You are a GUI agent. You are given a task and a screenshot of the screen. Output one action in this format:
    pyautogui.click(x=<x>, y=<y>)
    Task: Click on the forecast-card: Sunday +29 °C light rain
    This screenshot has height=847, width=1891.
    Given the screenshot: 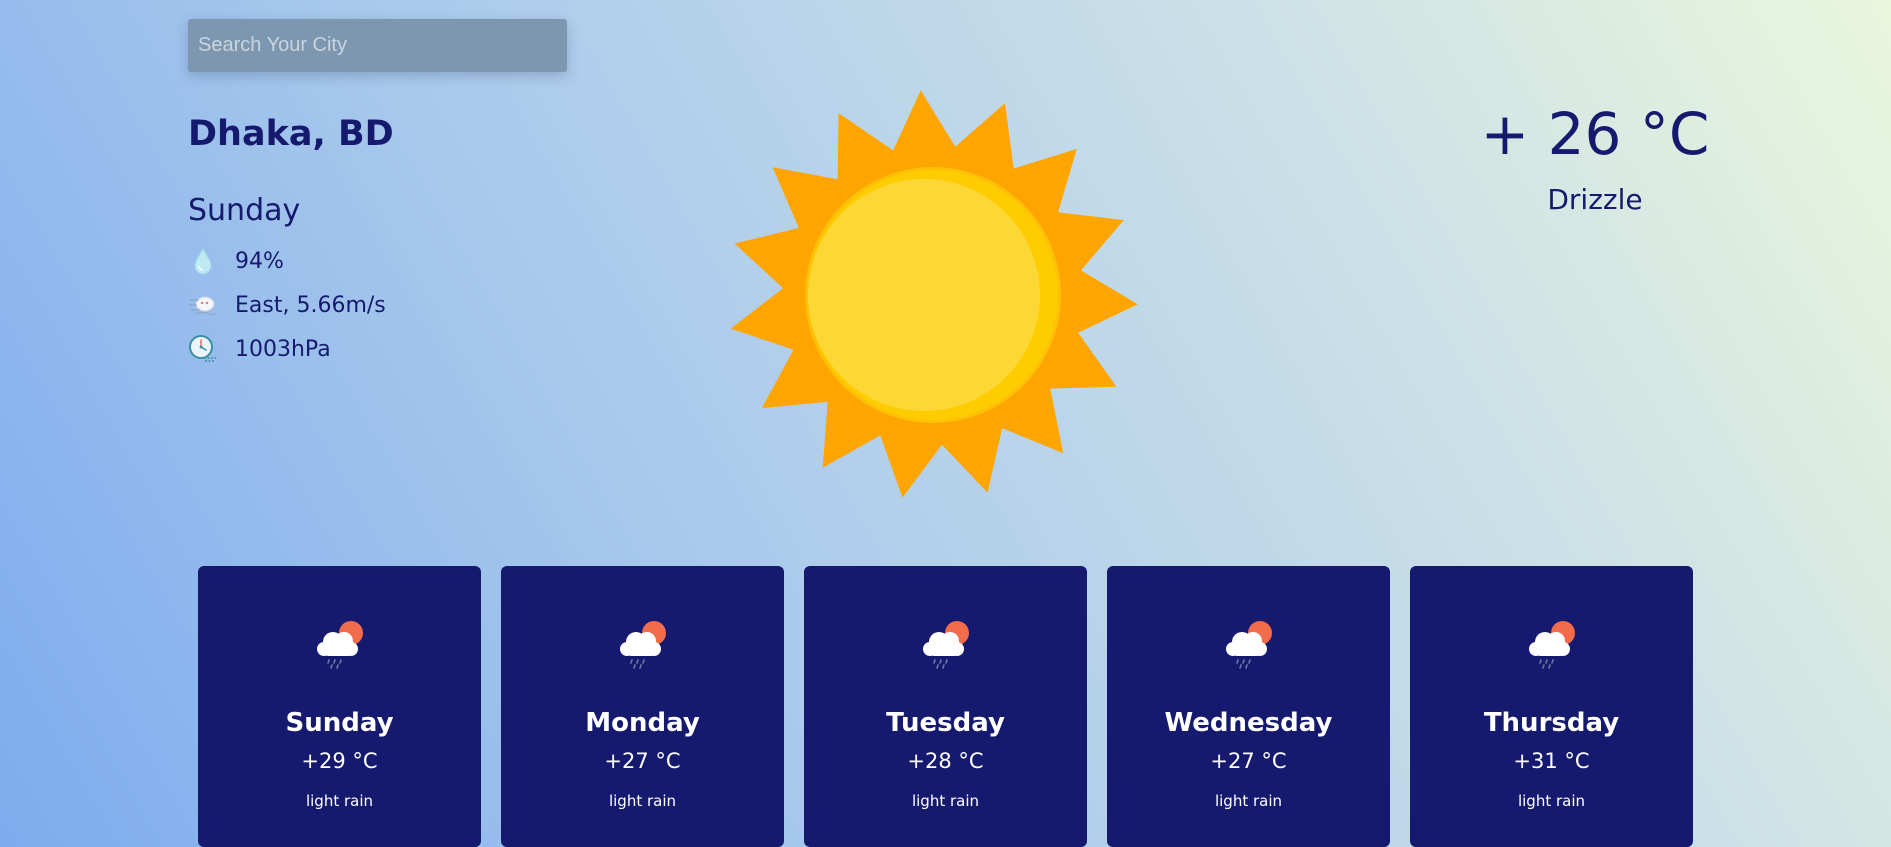 What is the action you would take?
    pyautogui.click(x=339, y=706)
    